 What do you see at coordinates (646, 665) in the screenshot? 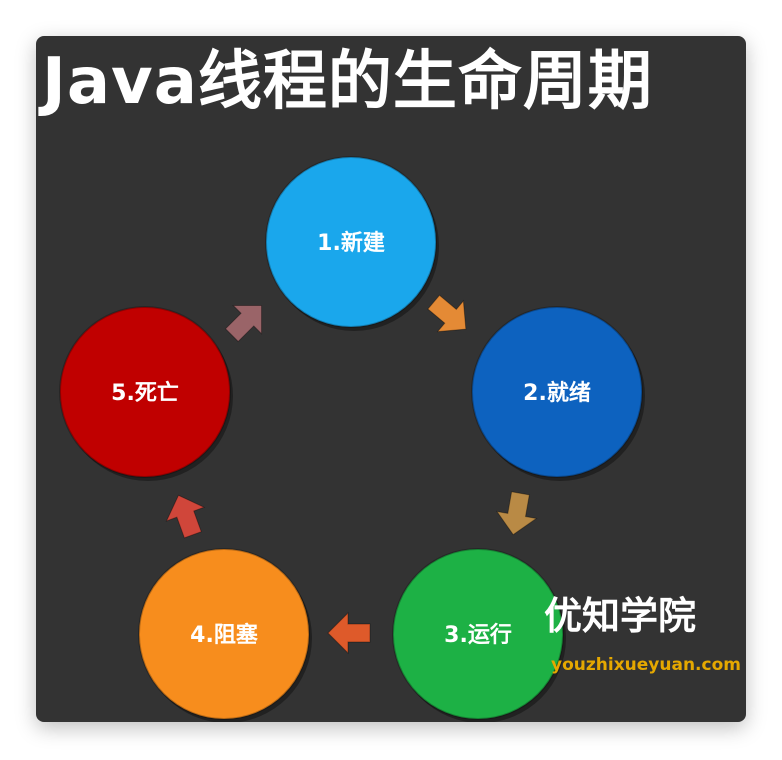
I see `watermark-url: youzhixueyuan.com` at bounding box center [646, 665].